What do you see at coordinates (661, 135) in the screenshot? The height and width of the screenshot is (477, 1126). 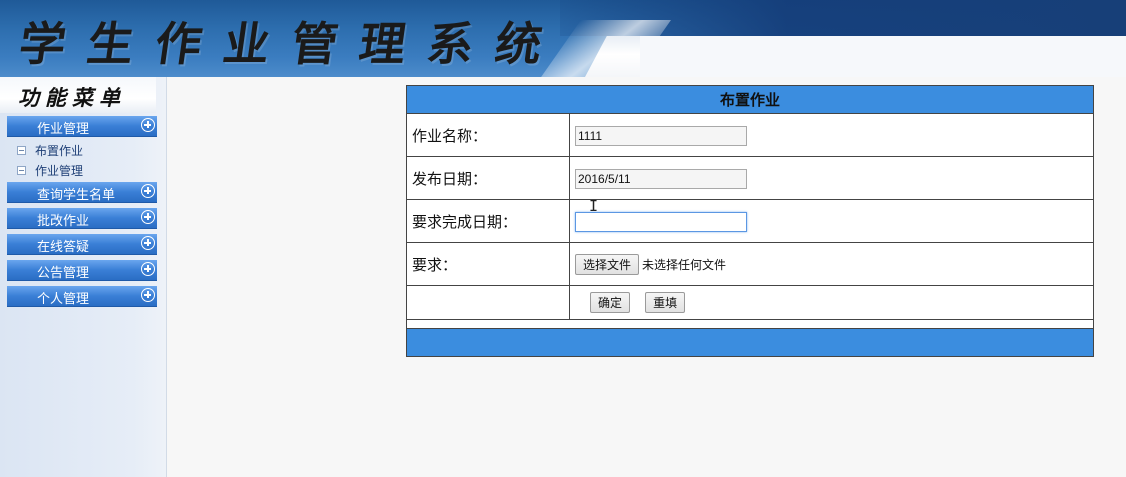 I see `homework-name-input` at bounding box center [661, 135].